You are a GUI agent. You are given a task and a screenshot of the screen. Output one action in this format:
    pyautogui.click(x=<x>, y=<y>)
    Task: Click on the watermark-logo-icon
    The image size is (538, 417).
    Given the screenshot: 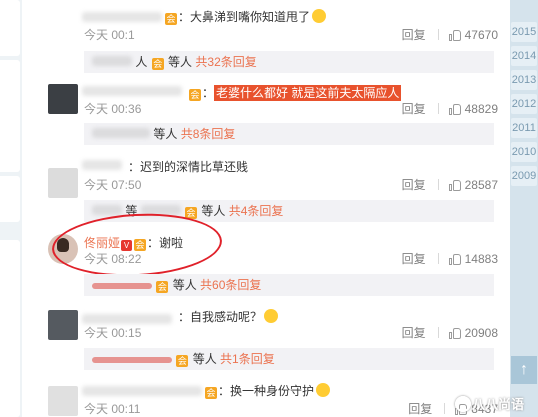 What is the action you would take?
    pyautogui.click(x=463, y=404)
    